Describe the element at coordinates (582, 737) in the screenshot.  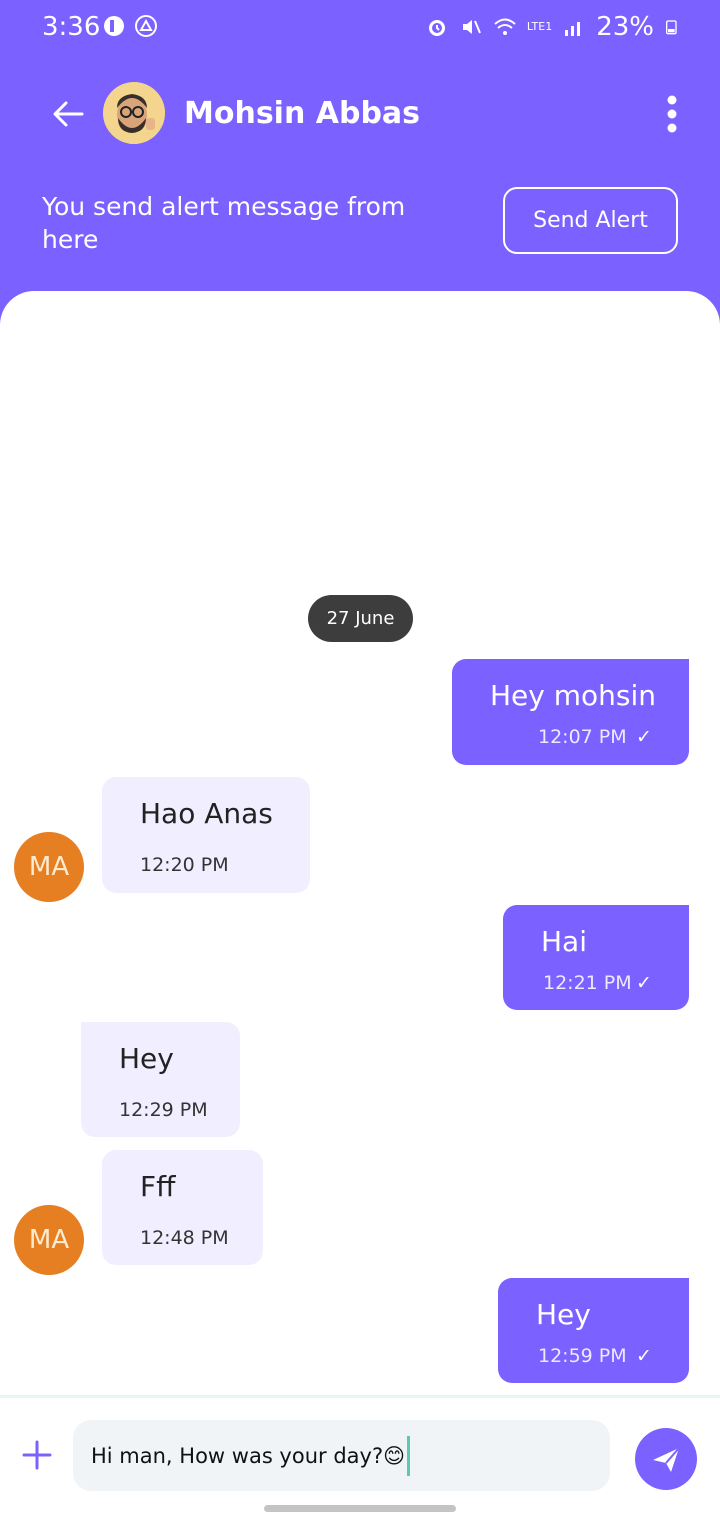
I see `message-time: 12:07 PM` at that location.